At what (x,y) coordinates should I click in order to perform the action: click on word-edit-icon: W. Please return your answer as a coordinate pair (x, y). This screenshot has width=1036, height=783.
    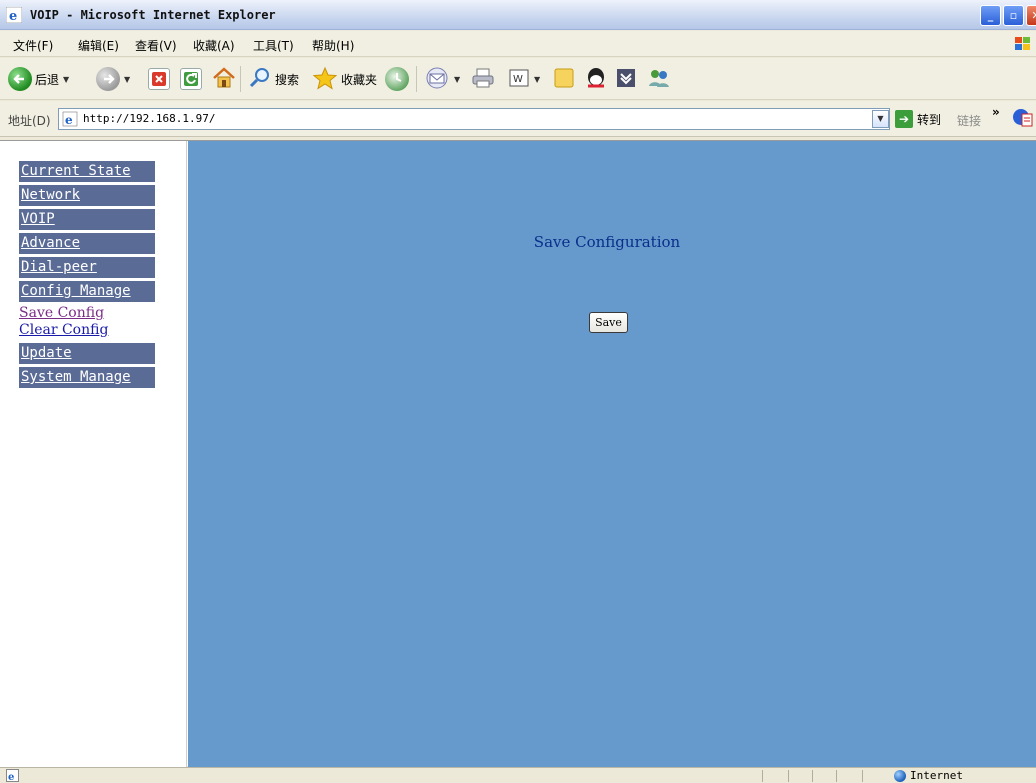
    Looking at the image, I should click on (519, 79).